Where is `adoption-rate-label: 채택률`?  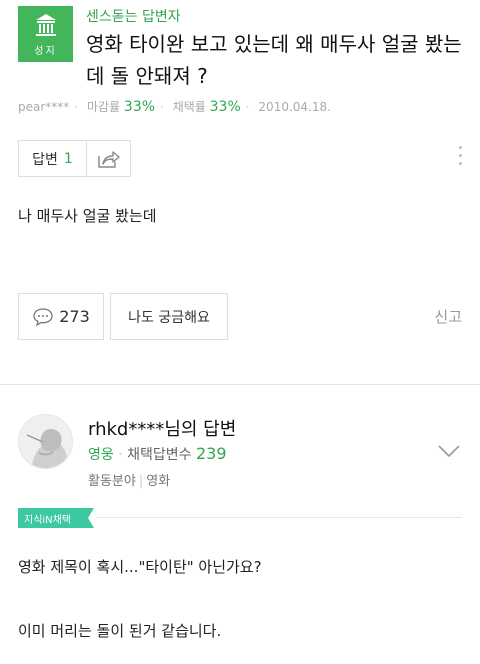
adoption-rate-label: 채택률 is located at coordinates (189, 107).